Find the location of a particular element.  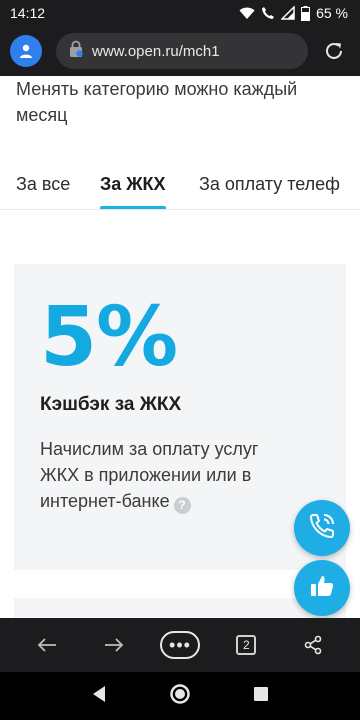

url-text: www.open.ru/mch1 is located at coordinates (156, 51).